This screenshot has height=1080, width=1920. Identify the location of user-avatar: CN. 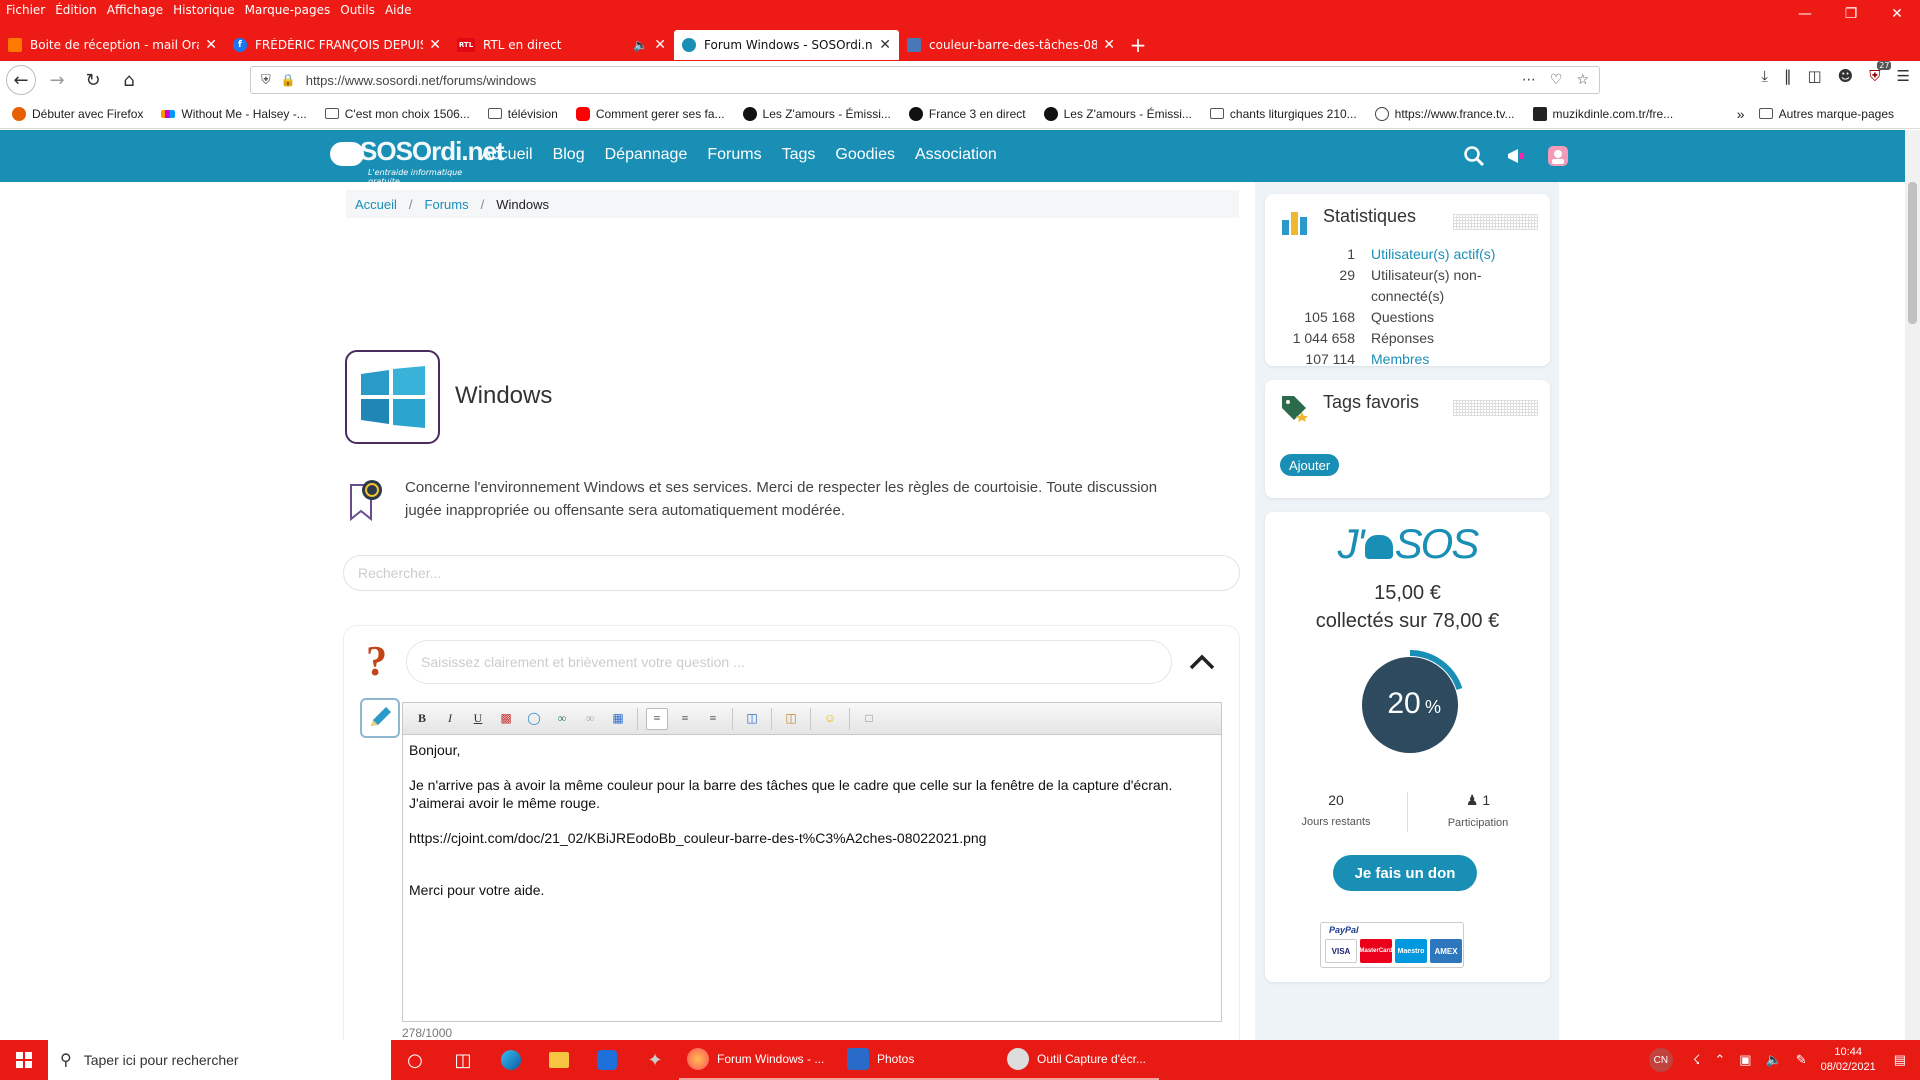
(1660, 1060).